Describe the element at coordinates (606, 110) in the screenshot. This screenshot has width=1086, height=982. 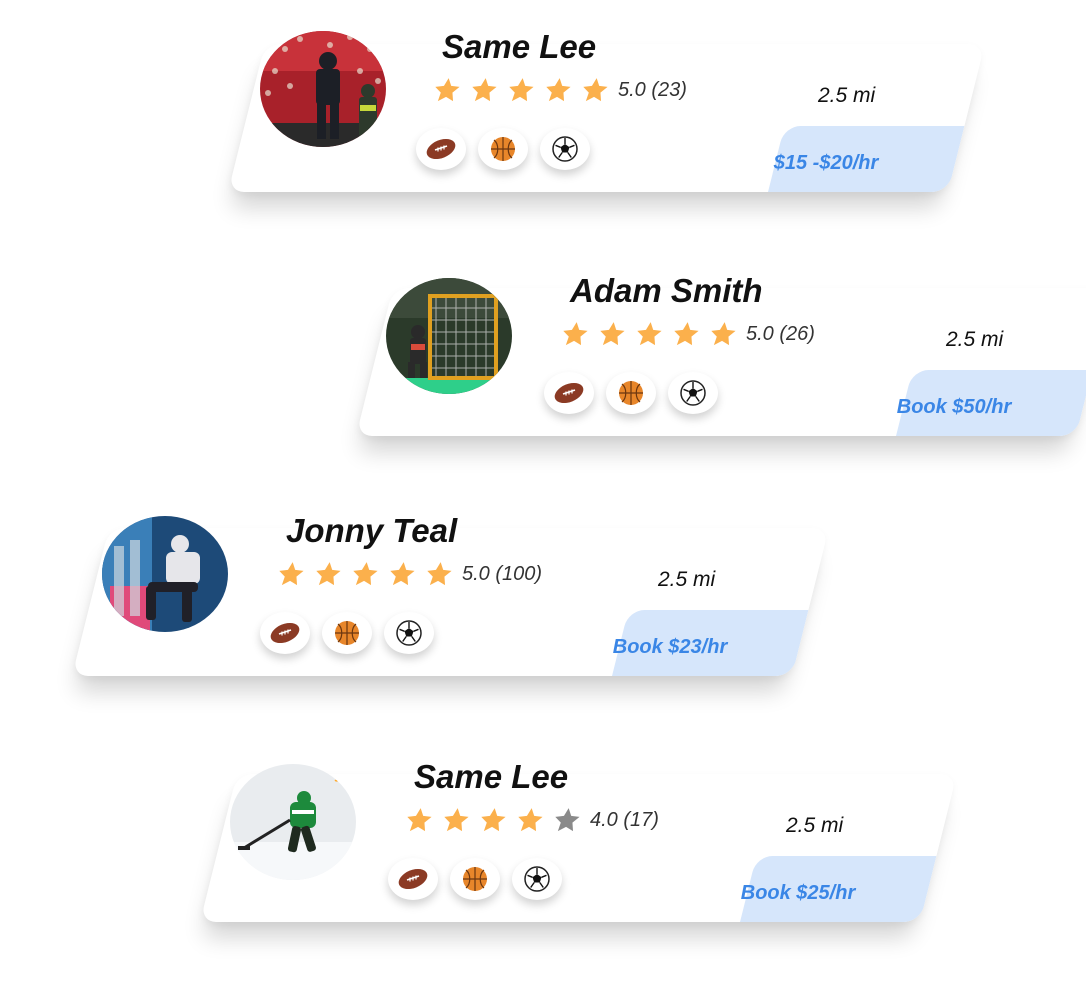
I see `coach-card: Same Lee 5.0 (23) 2.5 mi $15 -$20/hr` at that location.